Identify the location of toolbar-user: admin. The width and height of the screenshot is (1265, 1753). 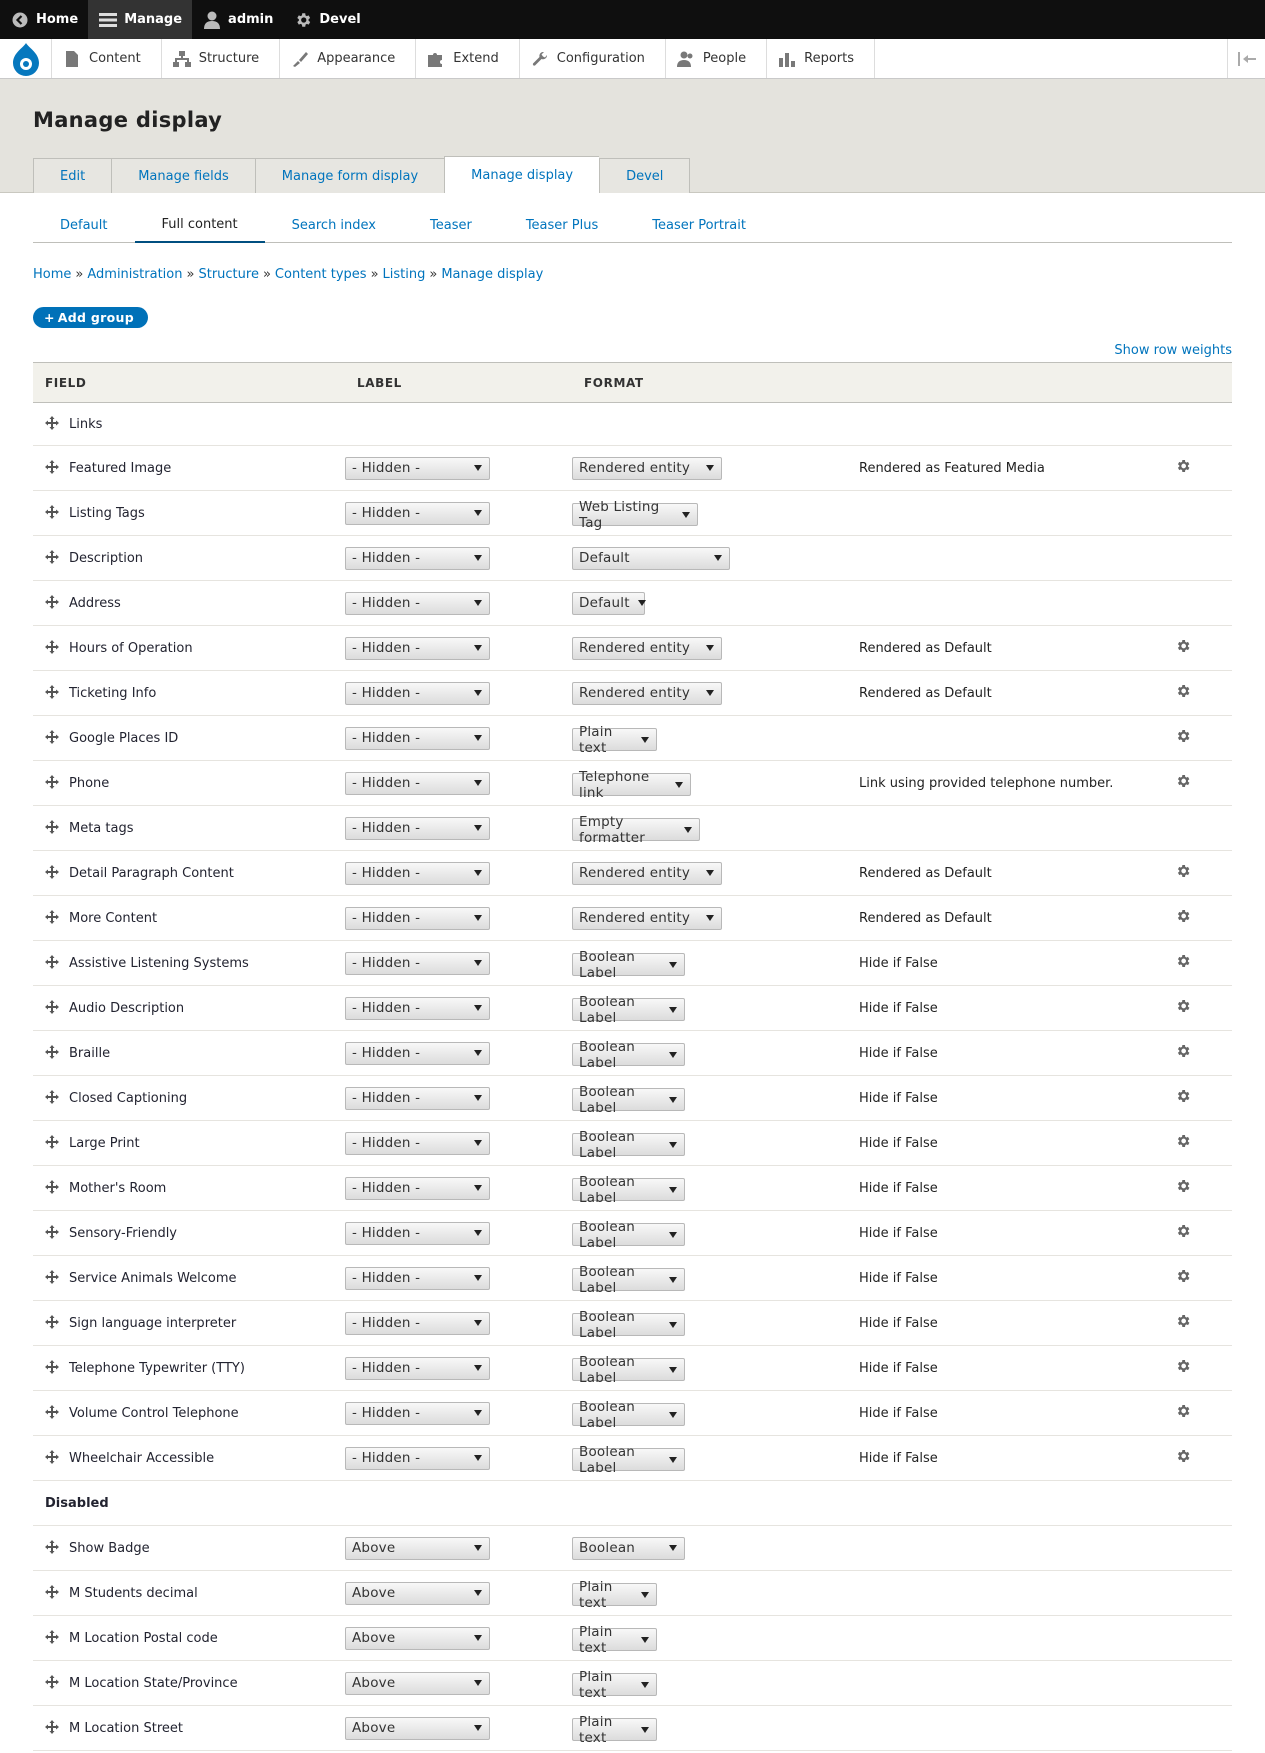
(237, 19).